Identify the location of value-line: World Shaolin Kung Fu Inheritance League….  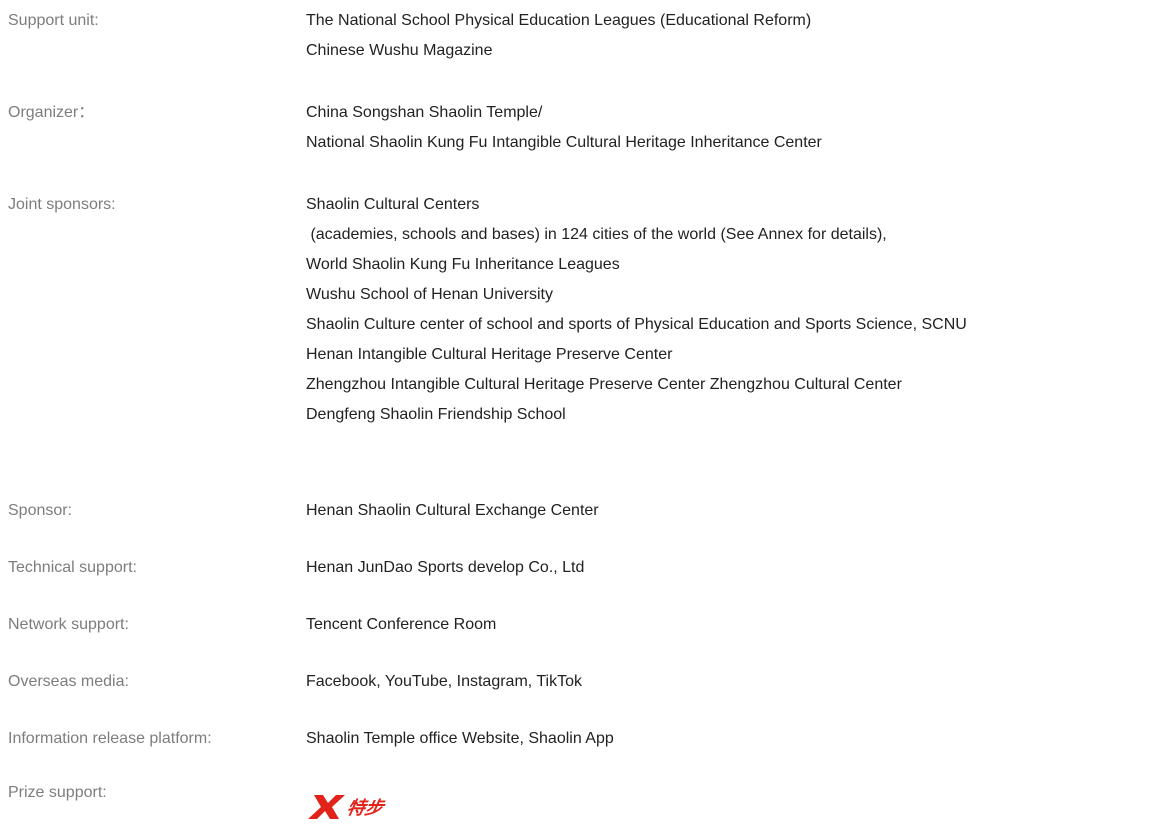
(463, 264).